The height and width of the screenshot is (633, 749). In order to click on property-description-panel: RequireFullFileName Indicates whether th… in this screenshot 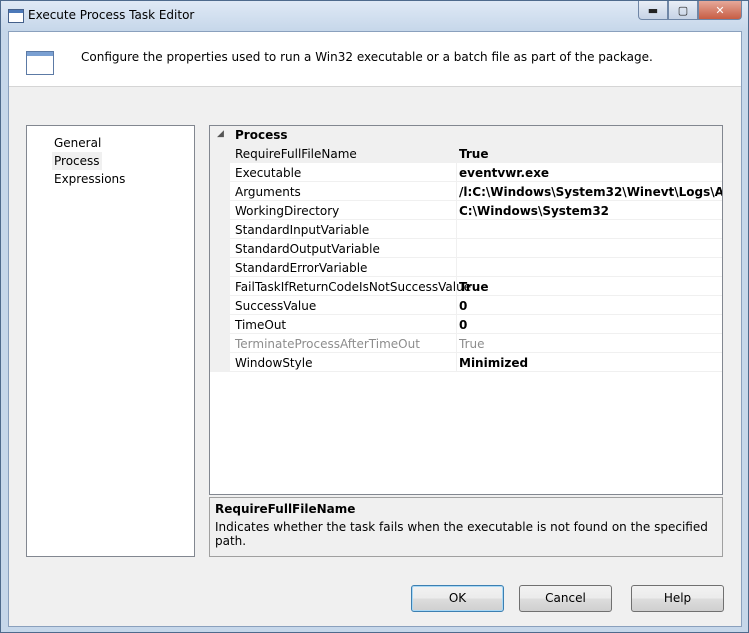, I will do `click(466, 527)`.